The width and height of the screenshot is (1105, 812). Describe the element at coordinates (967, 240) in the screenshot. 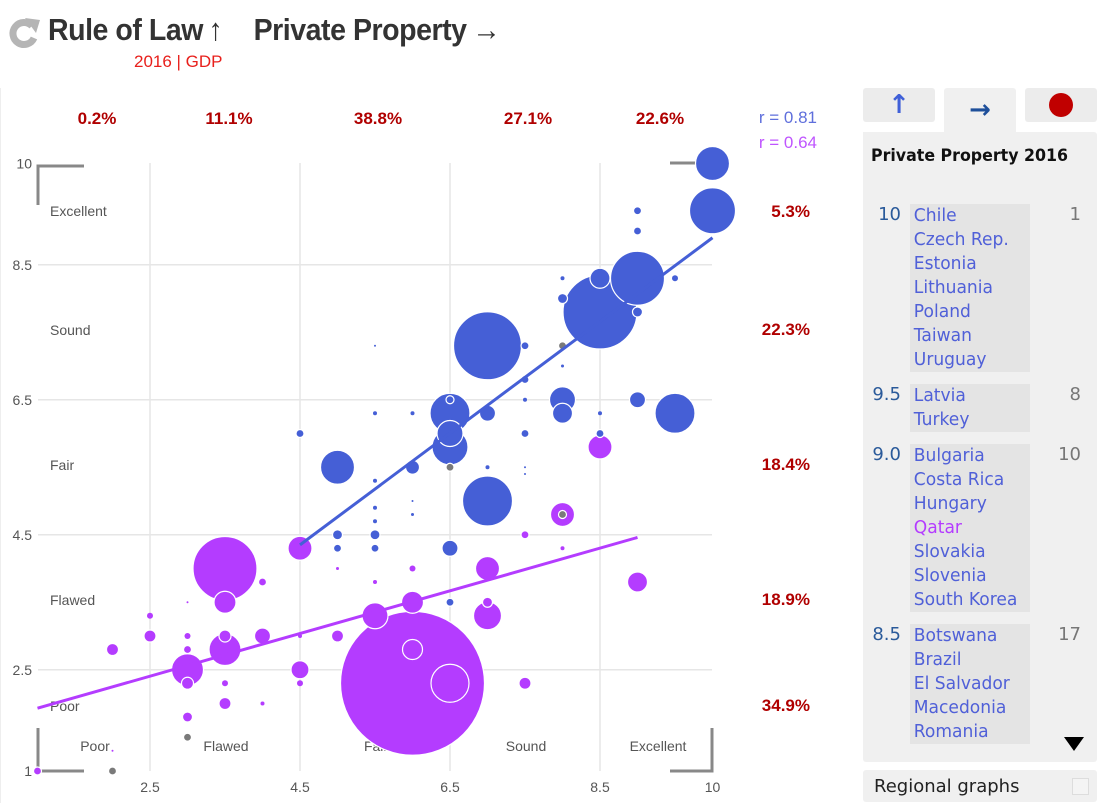

I see `country-item: Czech Rep.` at that location.